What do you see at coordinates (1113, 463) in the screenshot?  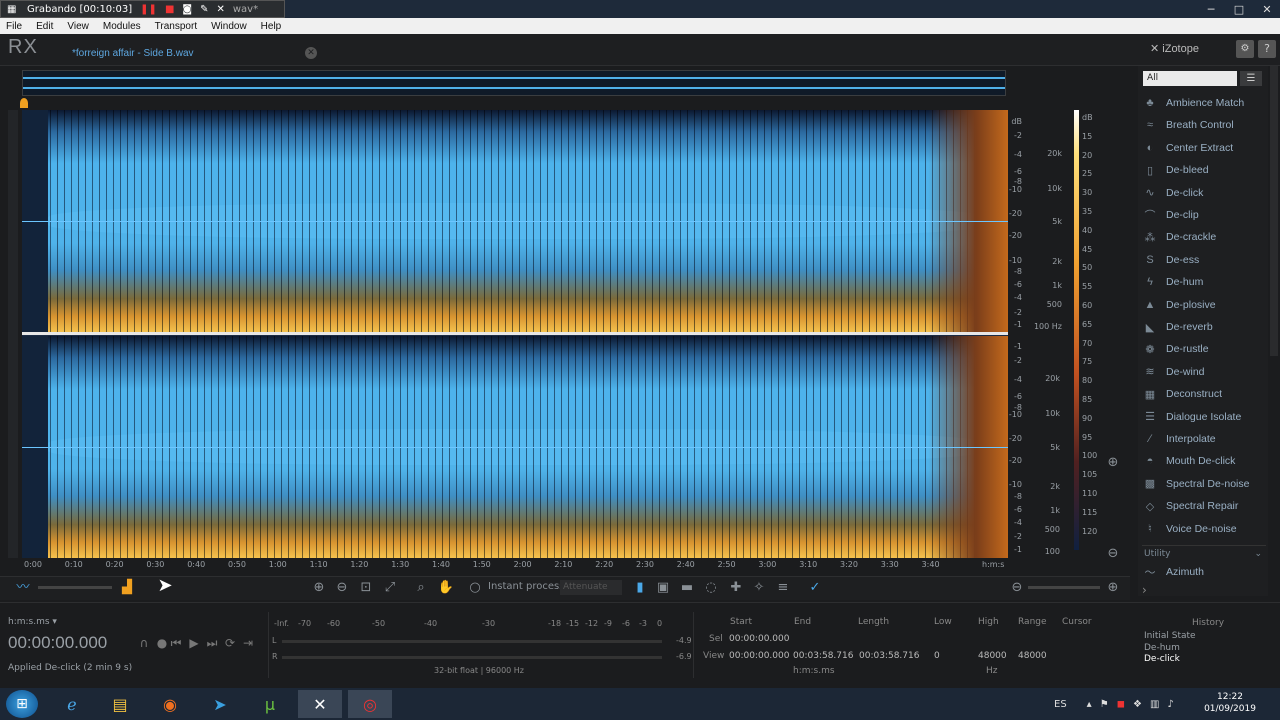 I see `vertical-zoom-in-icon: ⊕` at bounding box center [1113, 463].